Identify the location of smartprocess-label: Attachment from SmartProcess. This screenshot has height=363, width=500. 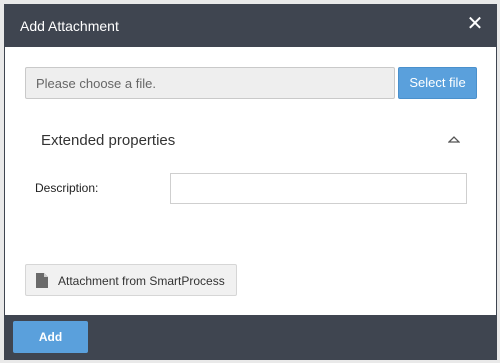
(141, 281).